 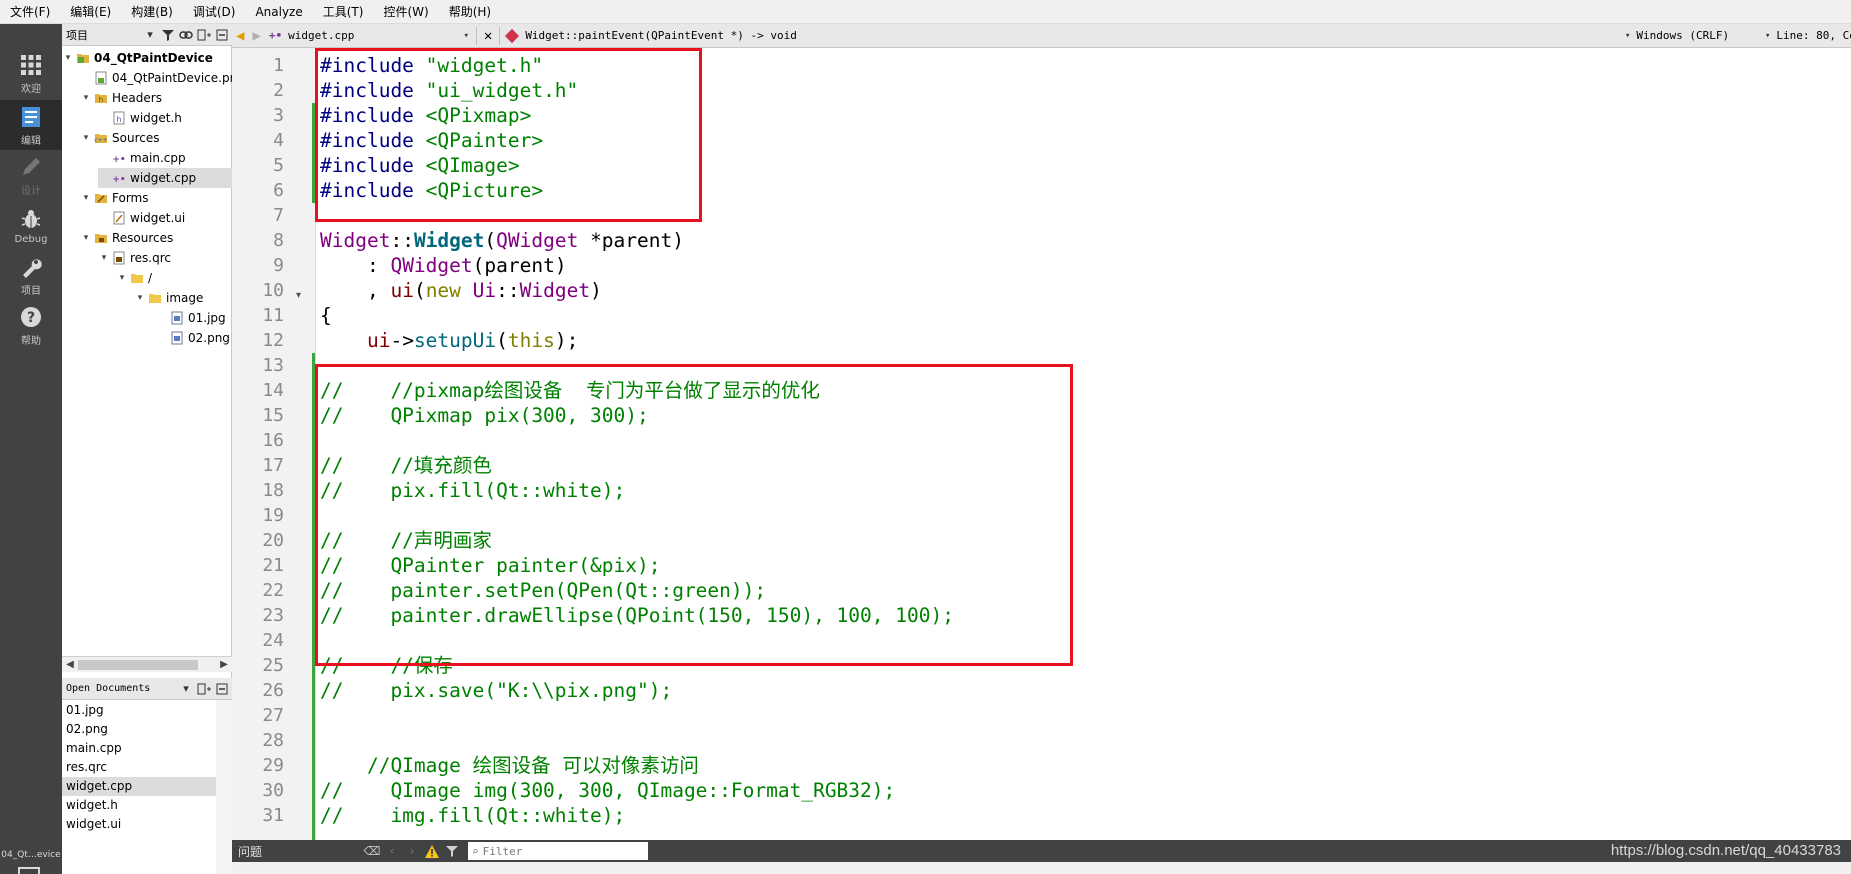 What do you see at coordinates (70, 665) in the screenshot?
I see `scroll-left-icon: ◀` at bounding box center [70, 665].